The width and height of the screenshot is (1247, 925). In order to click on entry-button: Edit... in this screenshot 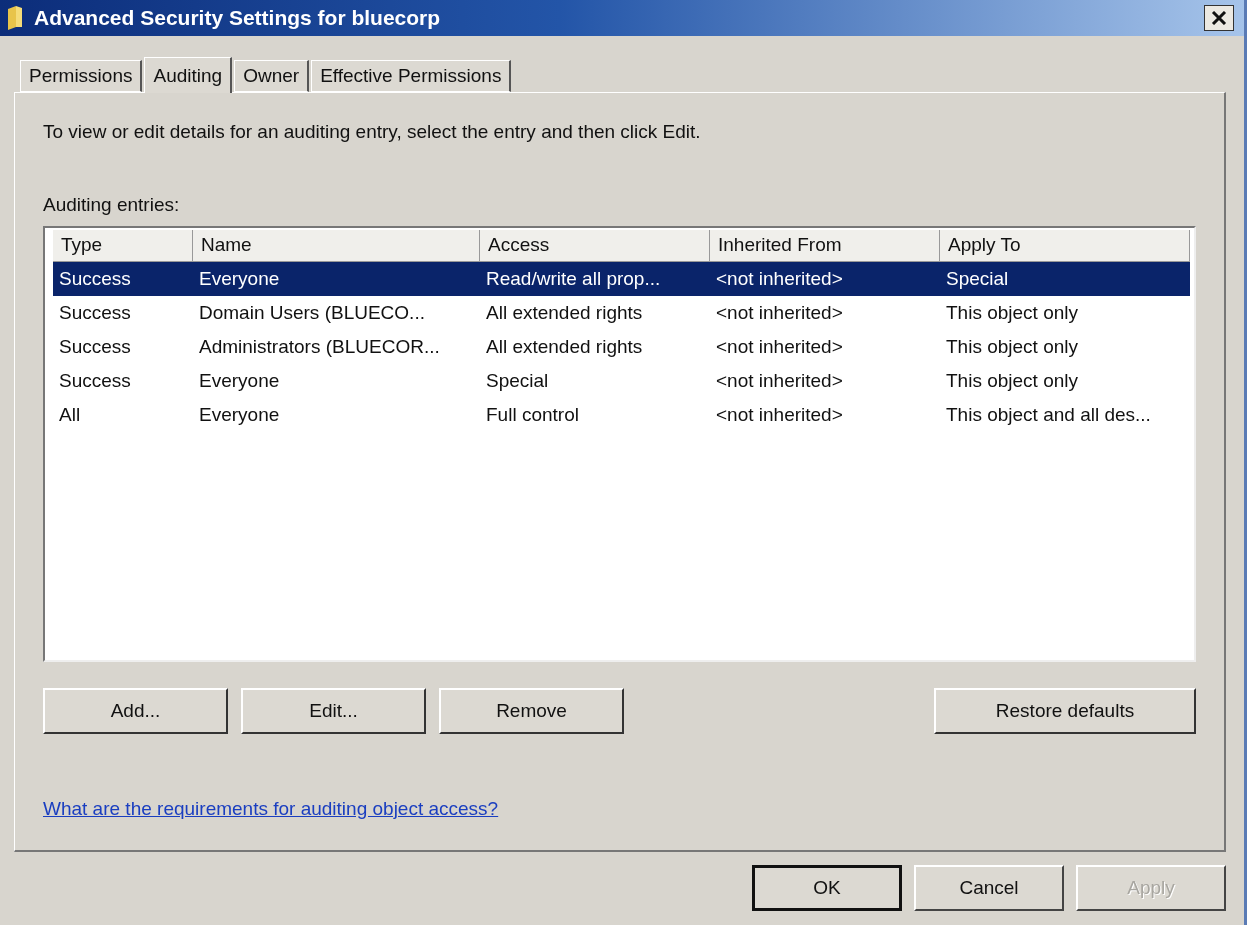, I will do `click(333, 711)`.